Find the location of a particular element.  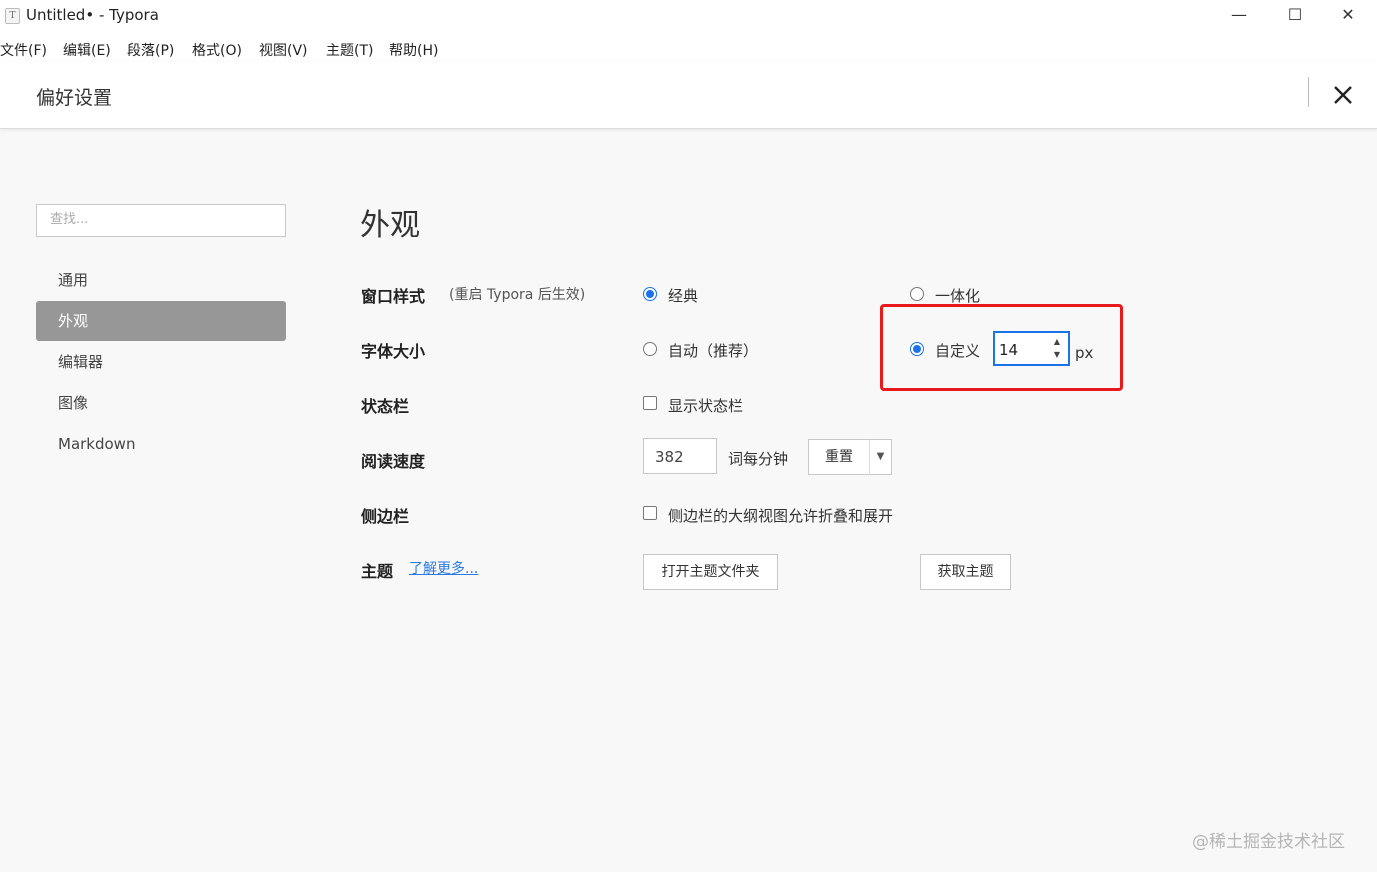

radio-auto is located at coordinates (650, 349).